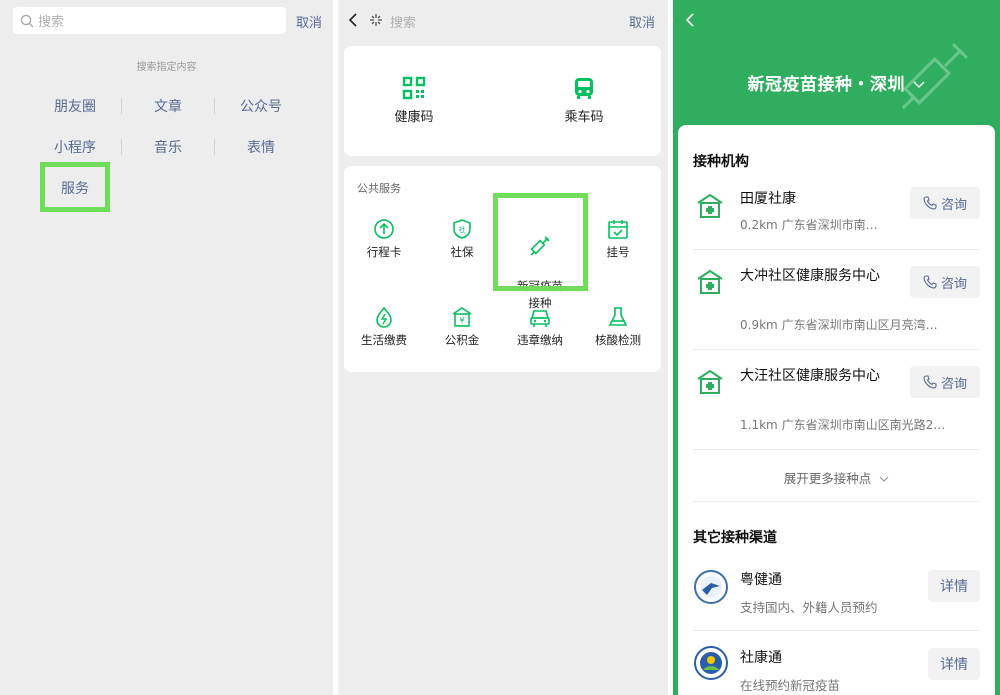 This screenshot has width=1000, height=695. I want to click on service-label: 行程卡, so click(384, 252).